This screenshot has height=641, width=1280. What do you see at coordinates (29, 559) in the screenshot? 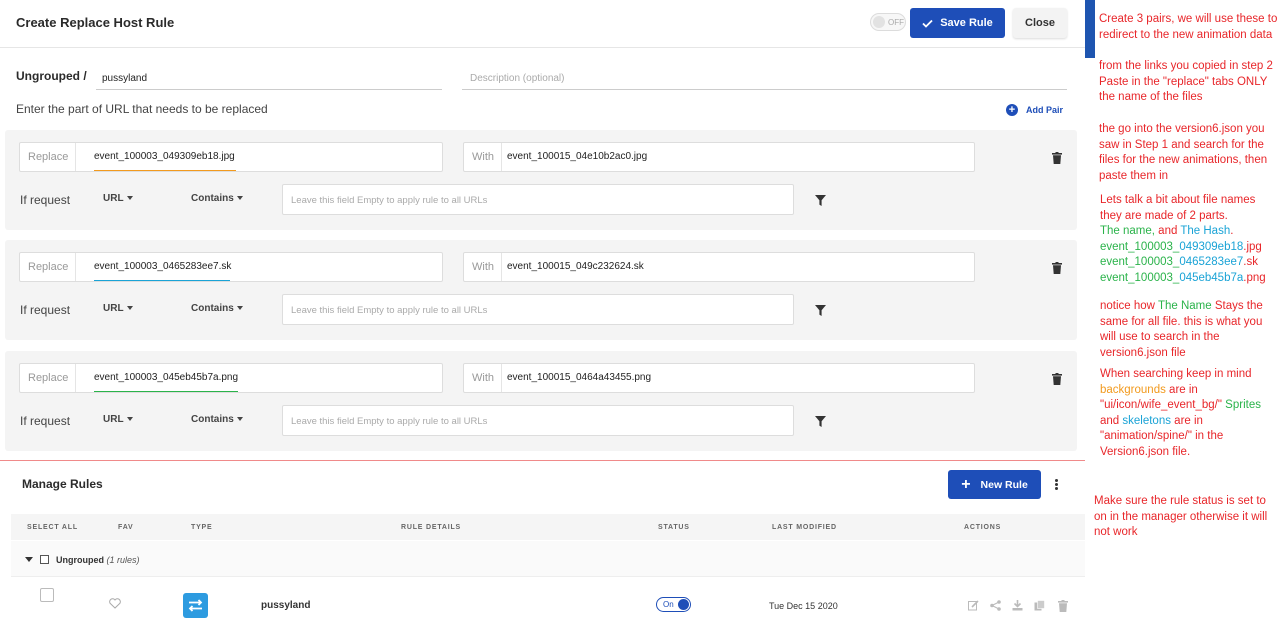
I see `collapse-icon` at bounding box center [29, 559].